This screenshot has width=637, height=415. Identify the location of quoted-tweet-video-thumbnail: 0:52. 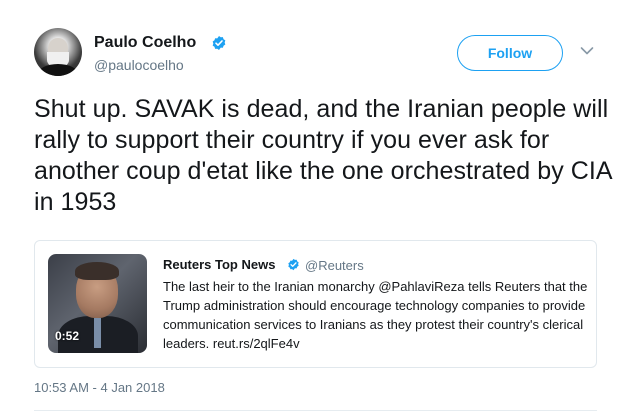
(97, 303).